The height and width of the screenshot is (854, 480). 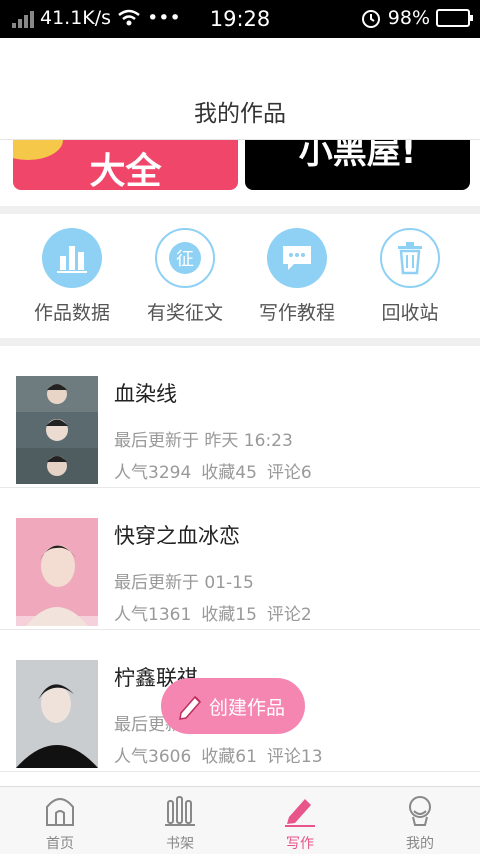 I want to click on banner-left: 大全, so click(x=125, y=165).